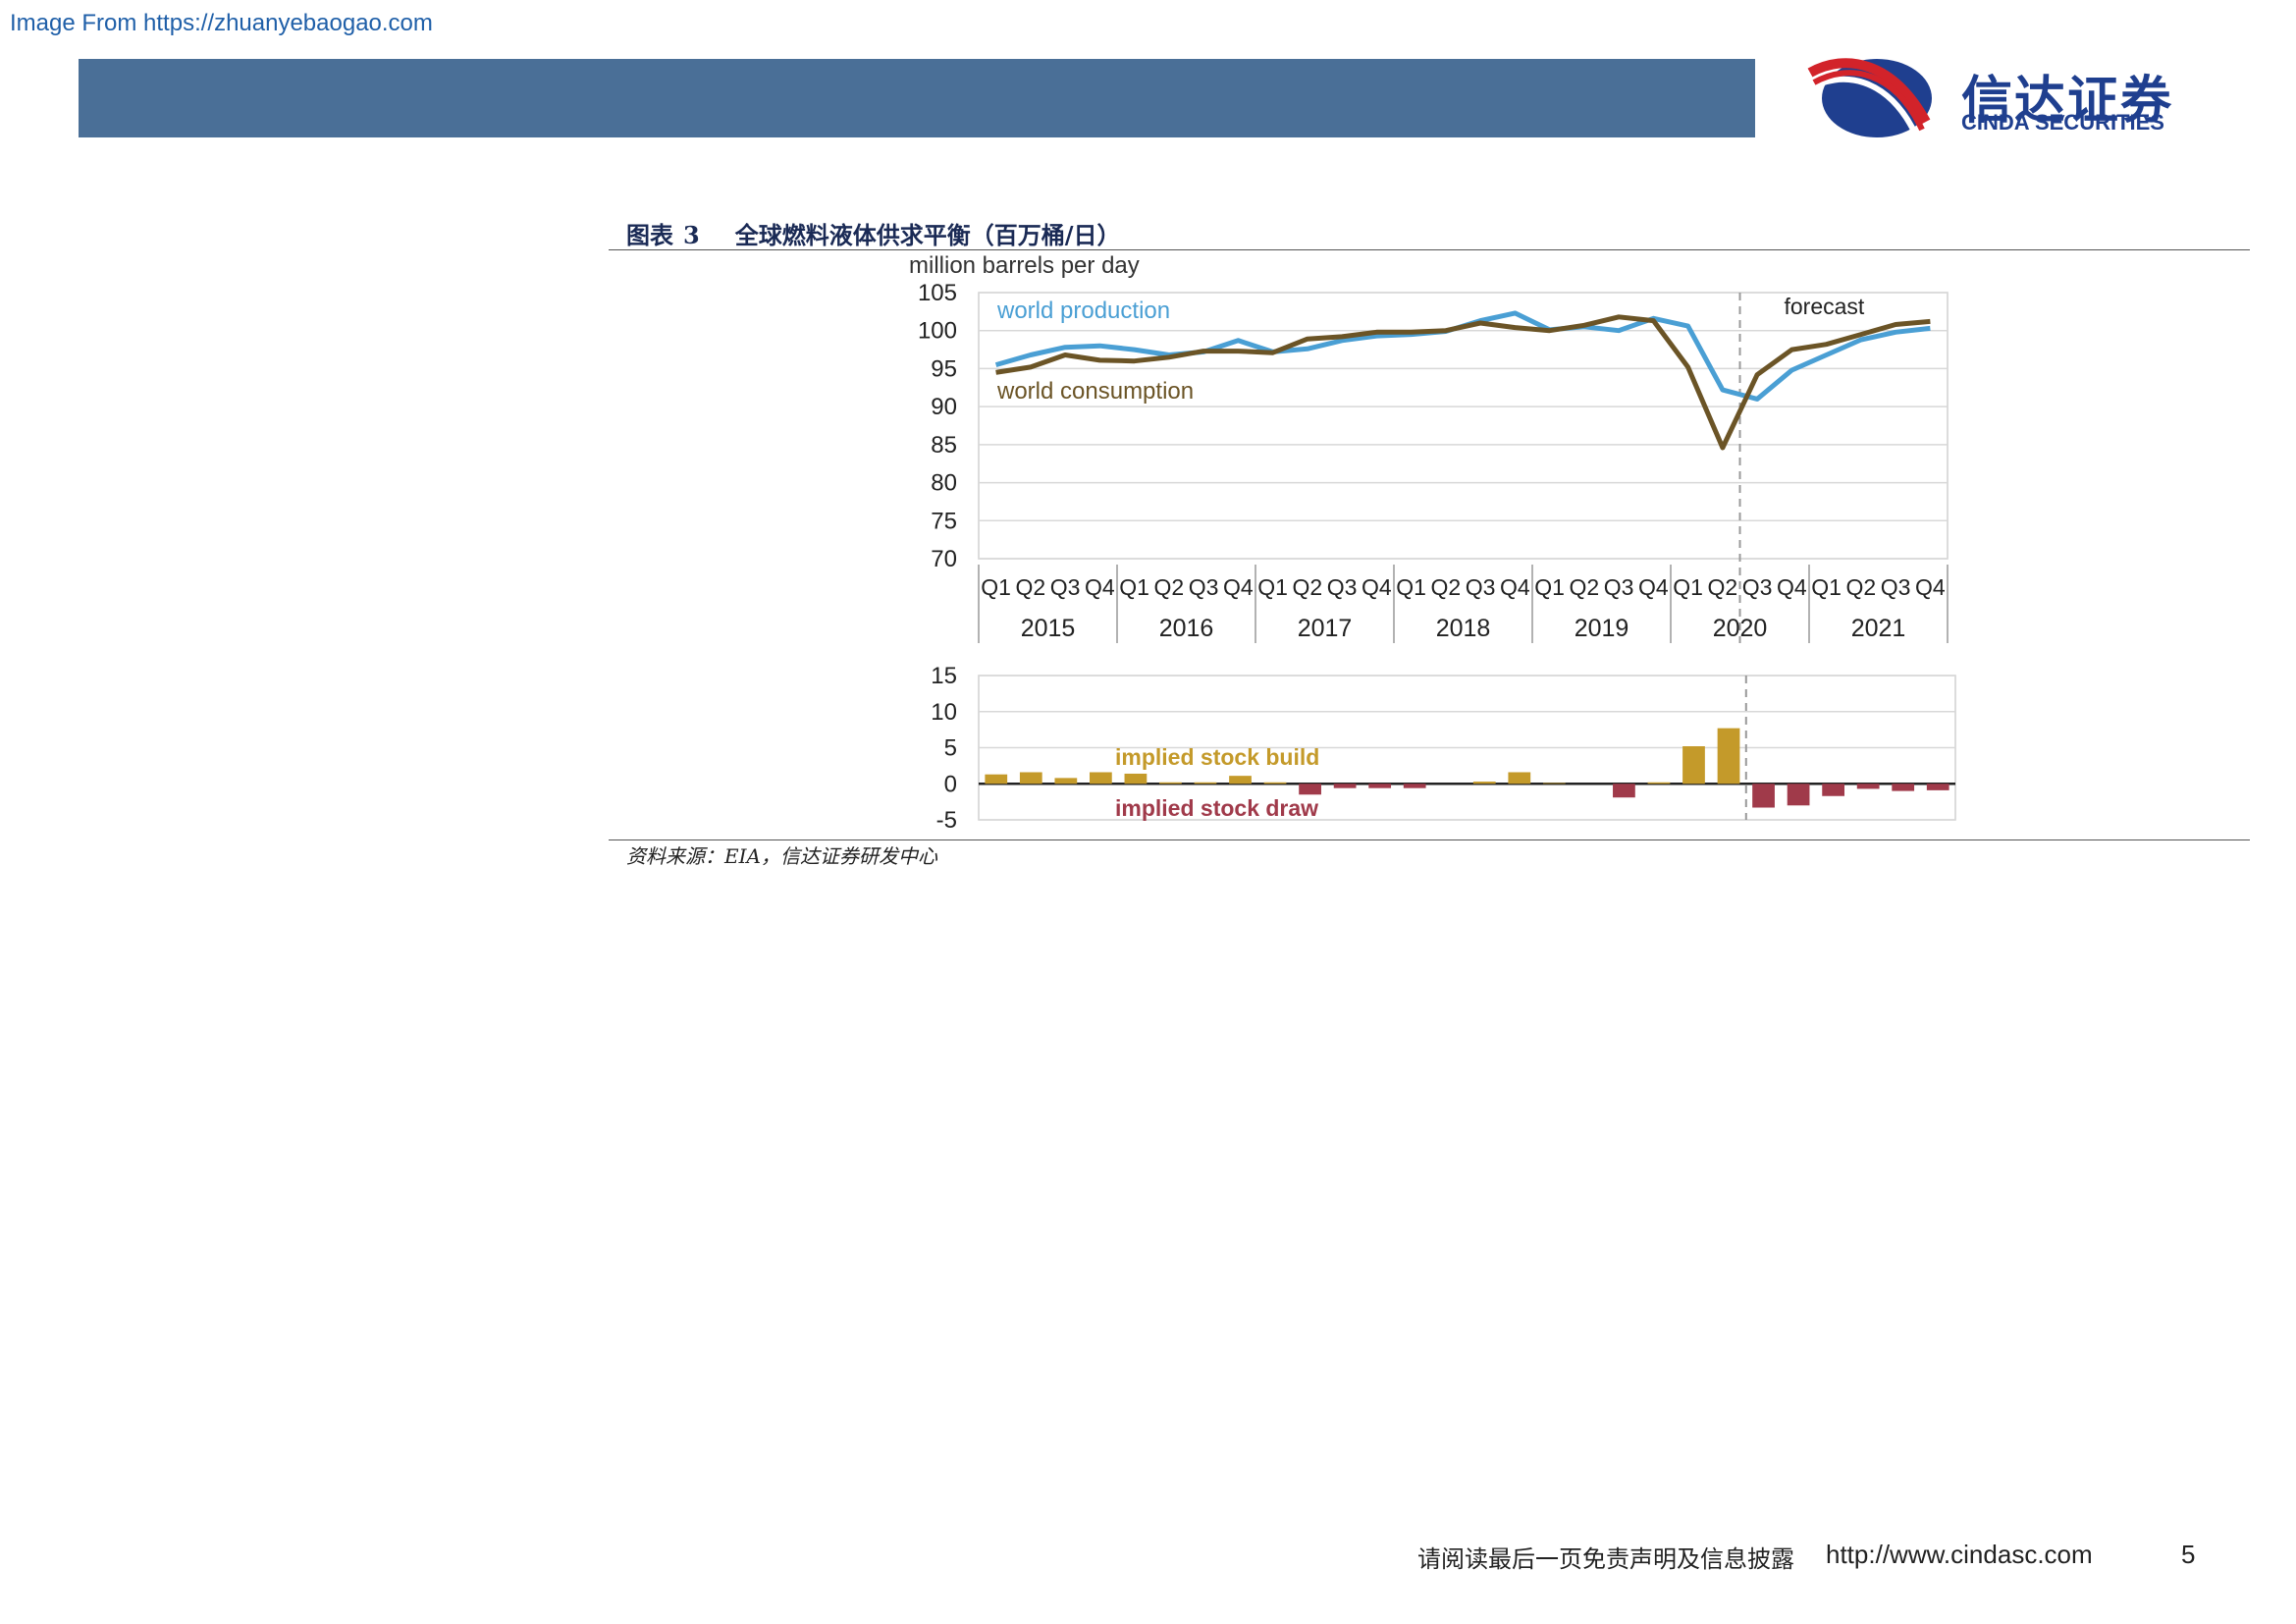 The width and height of the screenshot is (2296, 1624). I want to click on footer-disclaimer: 请阅读最后一页免责声明及信息披露, so click(1606, 1559).